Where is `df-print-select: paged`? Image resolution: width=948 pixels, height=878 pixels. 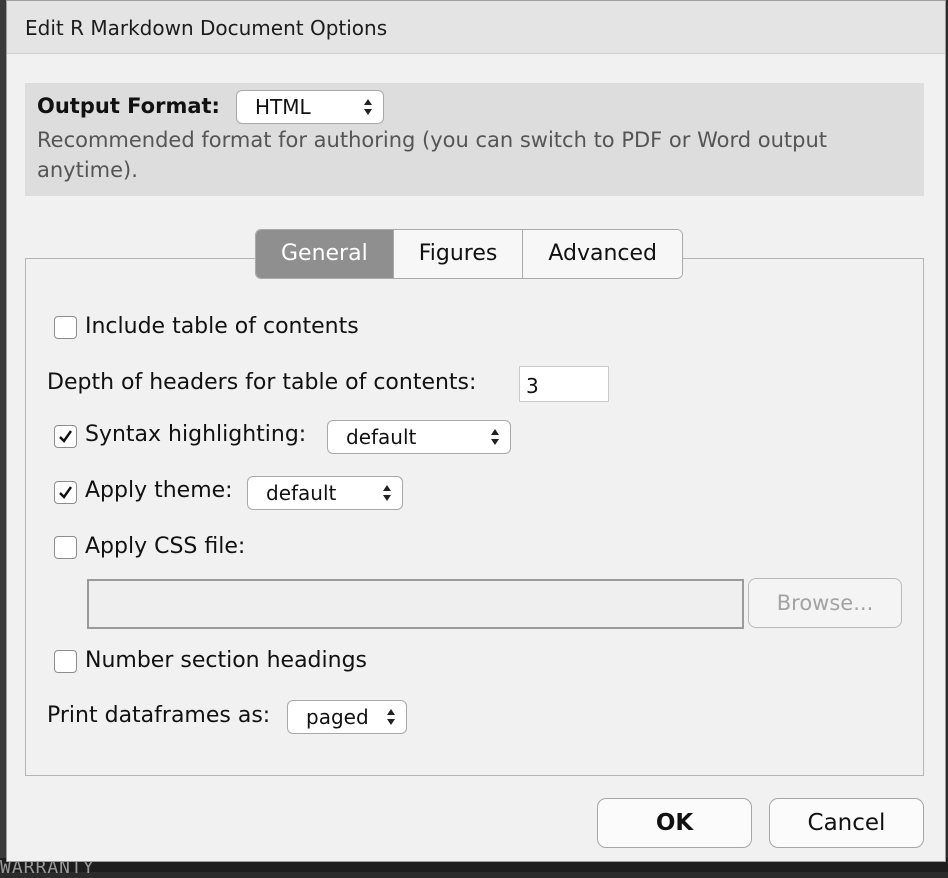 df-print-select: paged is located at coordinates (347, 717).